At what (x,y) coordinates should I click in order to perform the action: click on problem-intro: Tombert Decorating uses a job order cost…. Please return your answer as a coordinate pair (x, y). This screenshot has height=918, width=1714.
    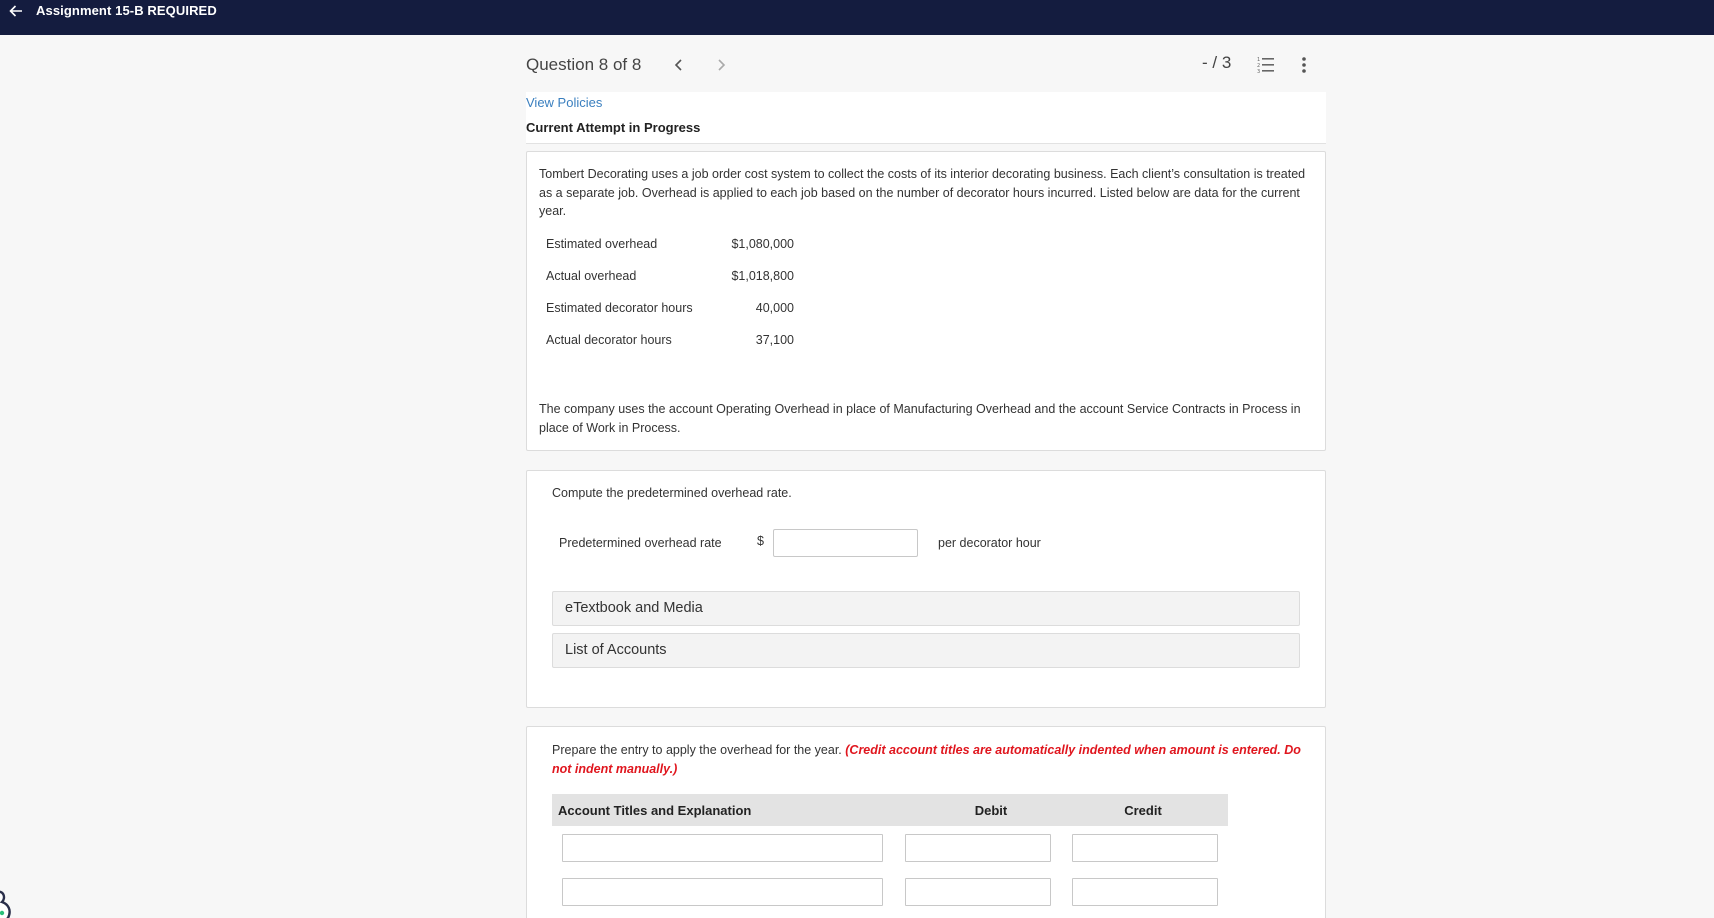
    Looking at the image, I should click on (922, 192).